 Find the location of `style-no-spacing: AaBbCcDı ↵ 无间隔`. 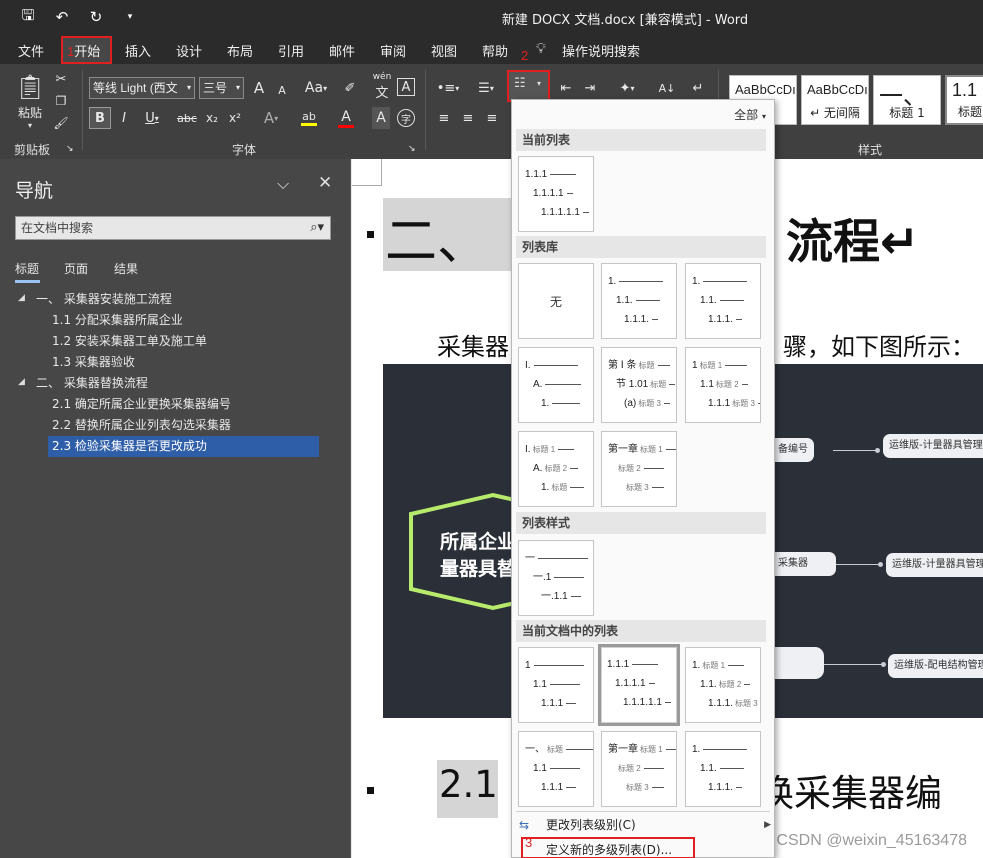

style-no-spacing: AaBbCcDı ↵ 无间隔 is located at coordinates (835, 100).